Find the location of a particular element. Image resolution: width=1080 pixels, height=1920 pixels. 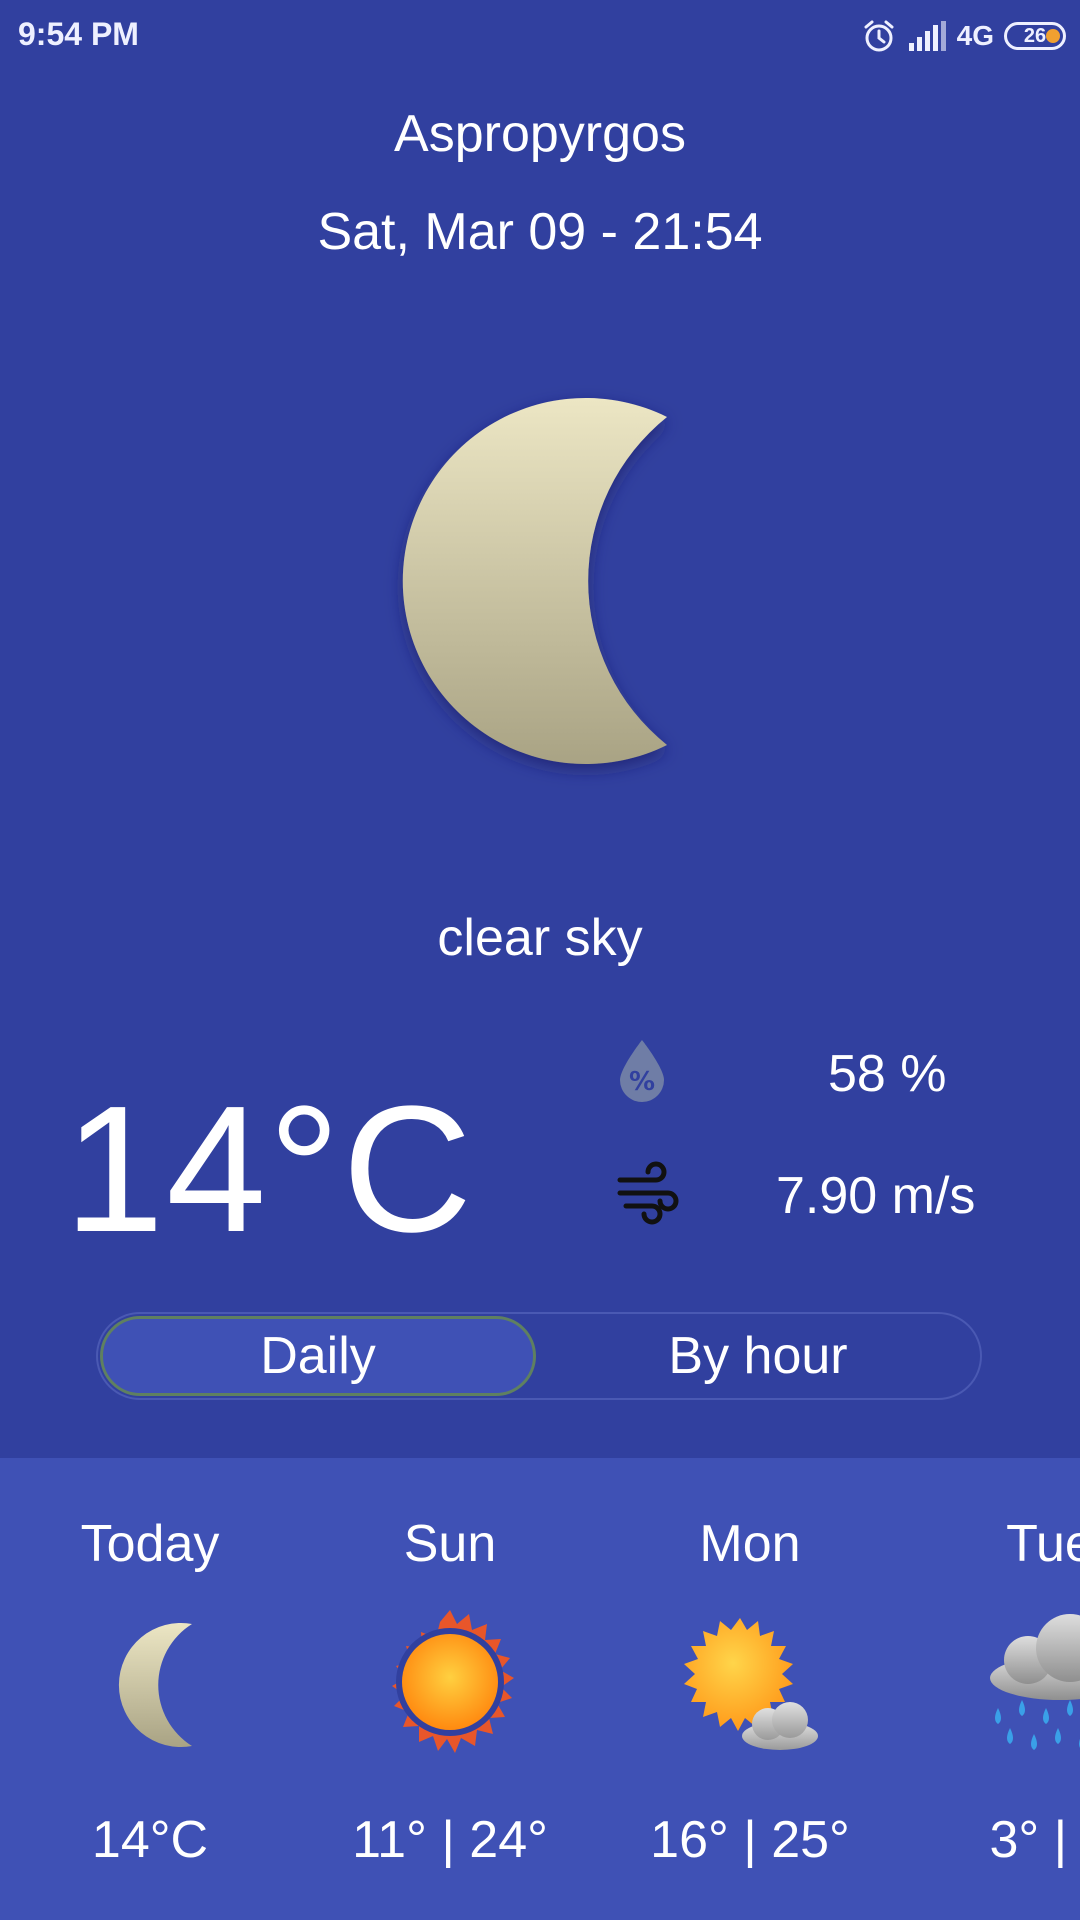

forecast-temp: 14°C is located at coordinates (150, 1840).